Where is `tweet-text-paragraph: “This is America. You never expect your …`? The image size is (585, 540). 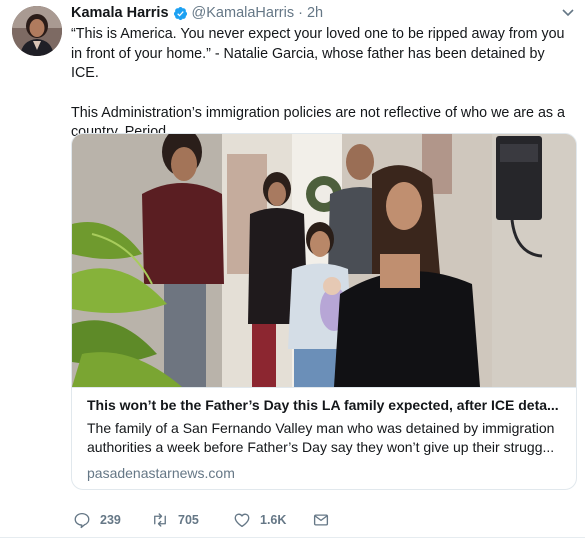 tweet-text-paragraph: “This is America. You never expect your … is located at coordinates (318, 54).